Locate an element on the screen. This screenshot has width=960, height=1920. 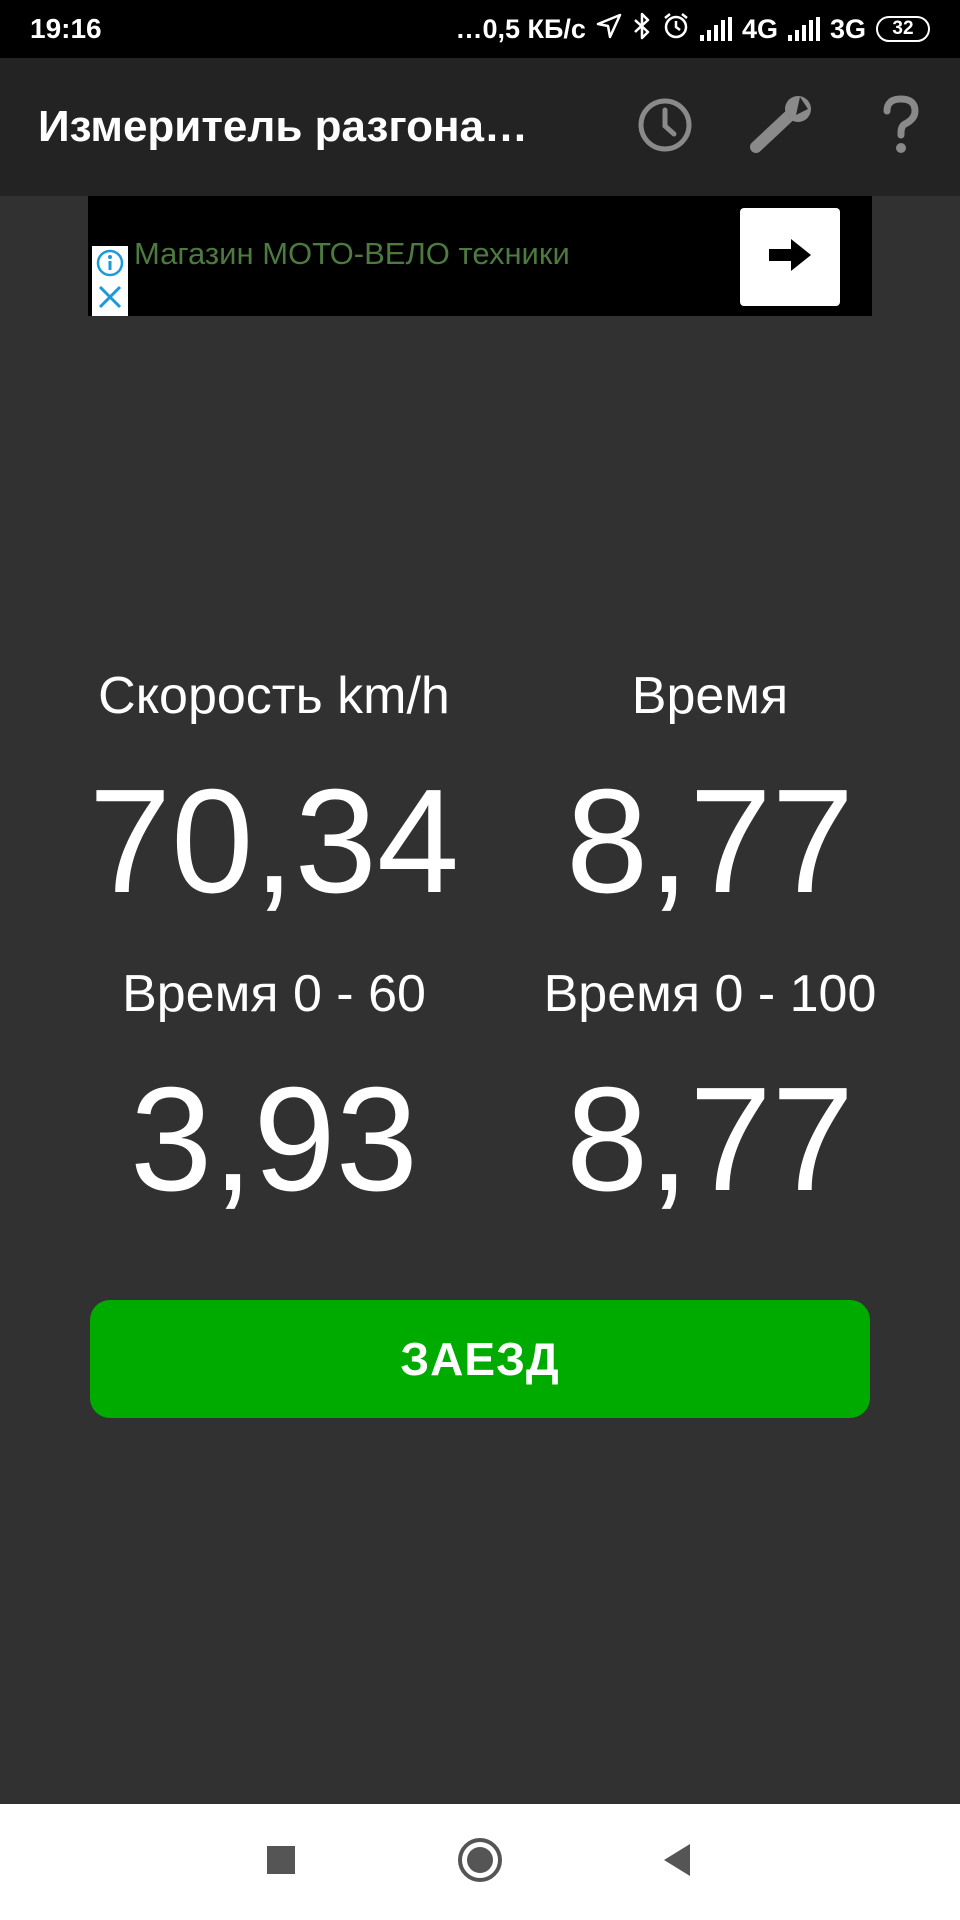
status-bar: 19:16 …0,5 КБ/с 4G 3G 32 is located at coordinates (480, 29).